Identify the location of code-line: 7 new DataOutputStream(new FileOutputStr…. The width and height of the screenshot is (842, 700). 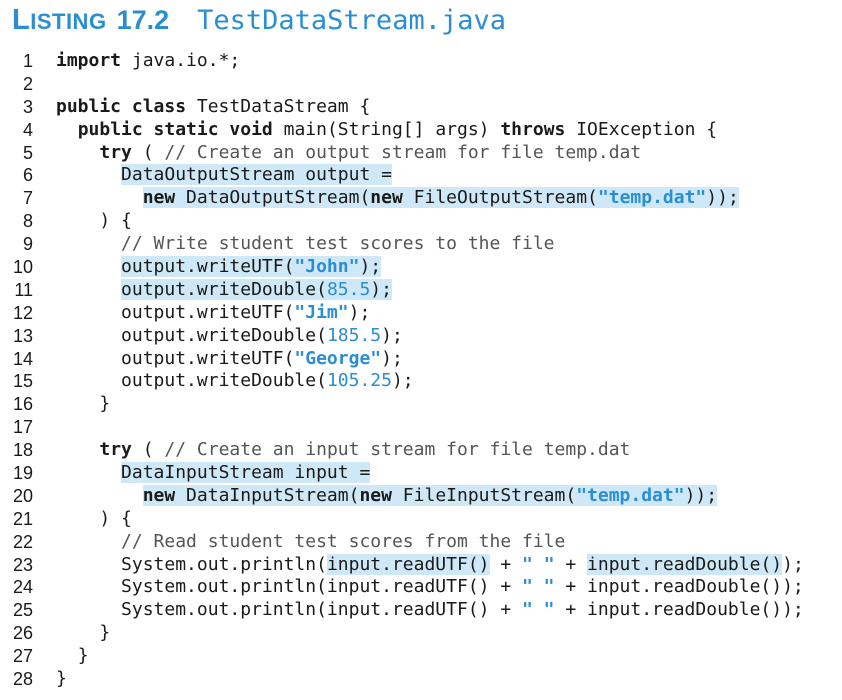
(421, 198).